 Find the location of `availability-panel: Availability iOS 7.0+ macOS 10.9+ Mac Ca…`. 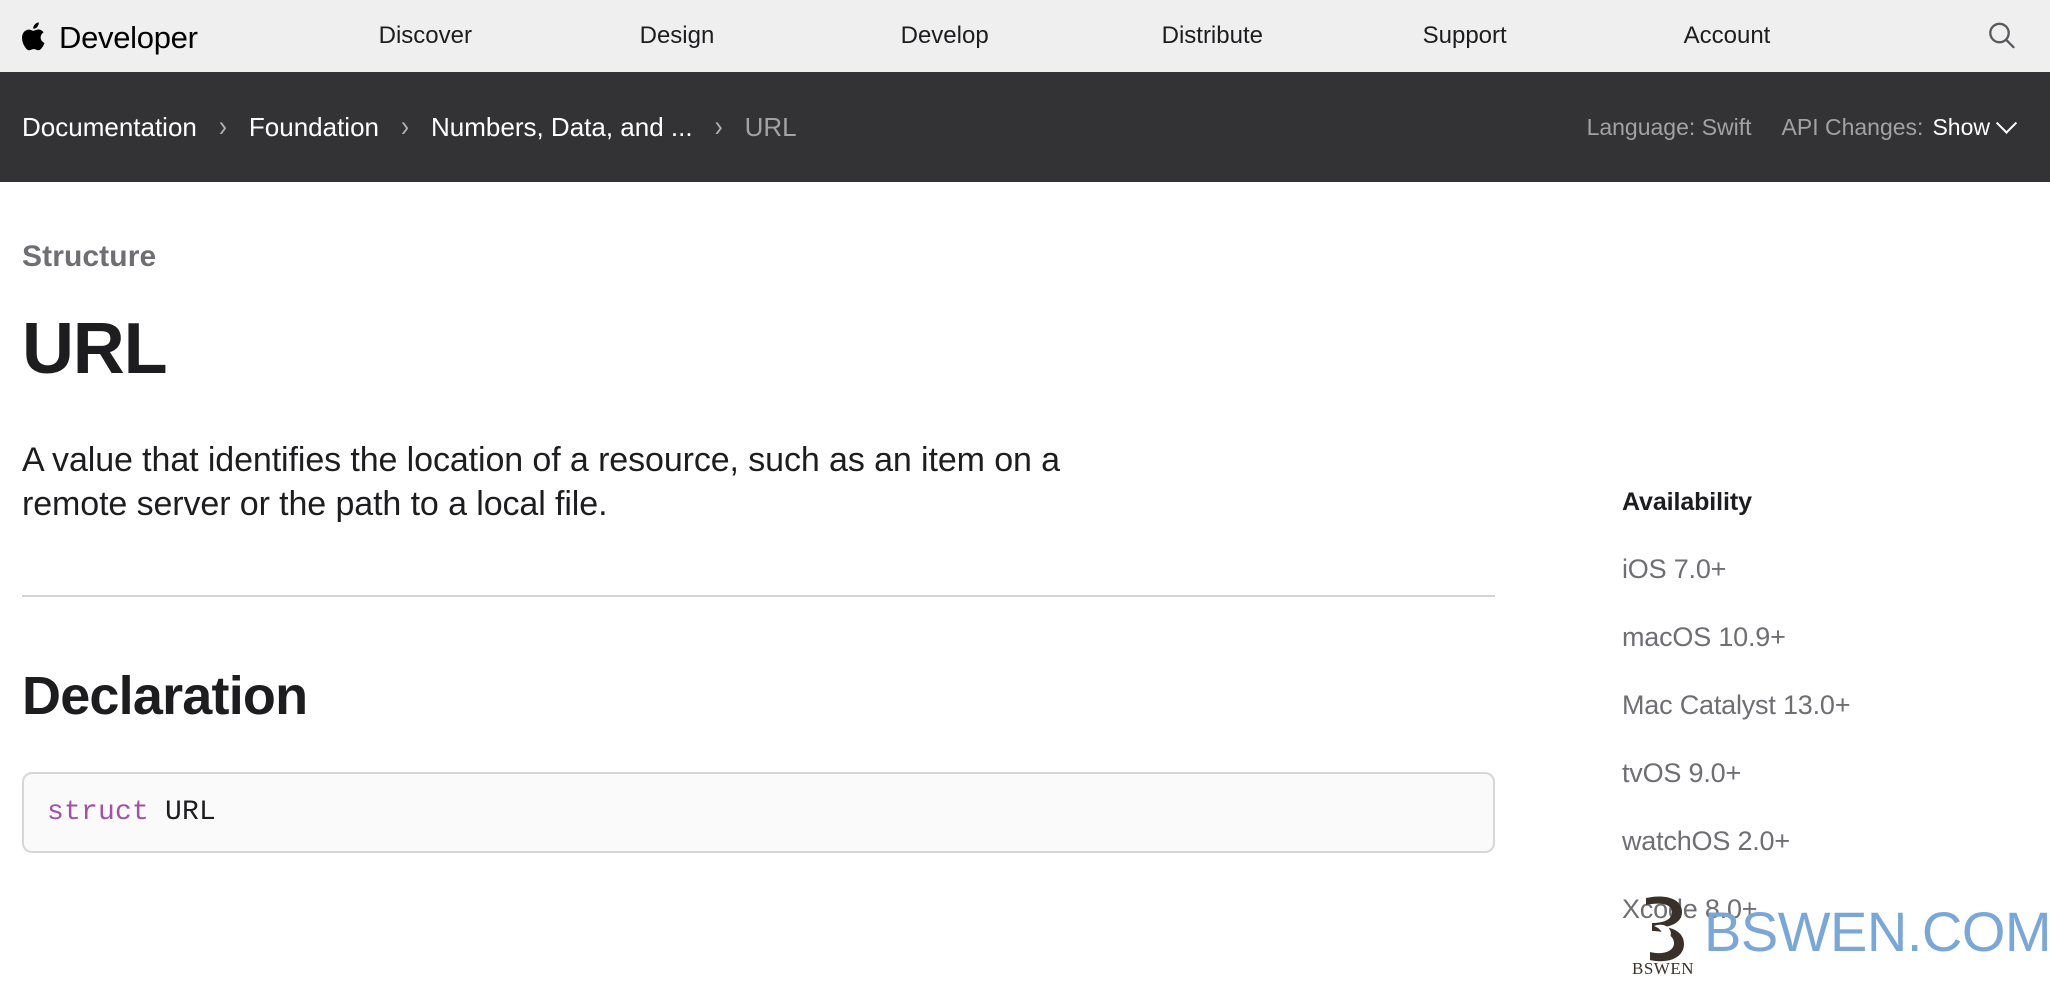

availability-panel: Availability iOS 7.0+ macOS 10.9+ Mac Ca… is located at coordinates (1822, 706).